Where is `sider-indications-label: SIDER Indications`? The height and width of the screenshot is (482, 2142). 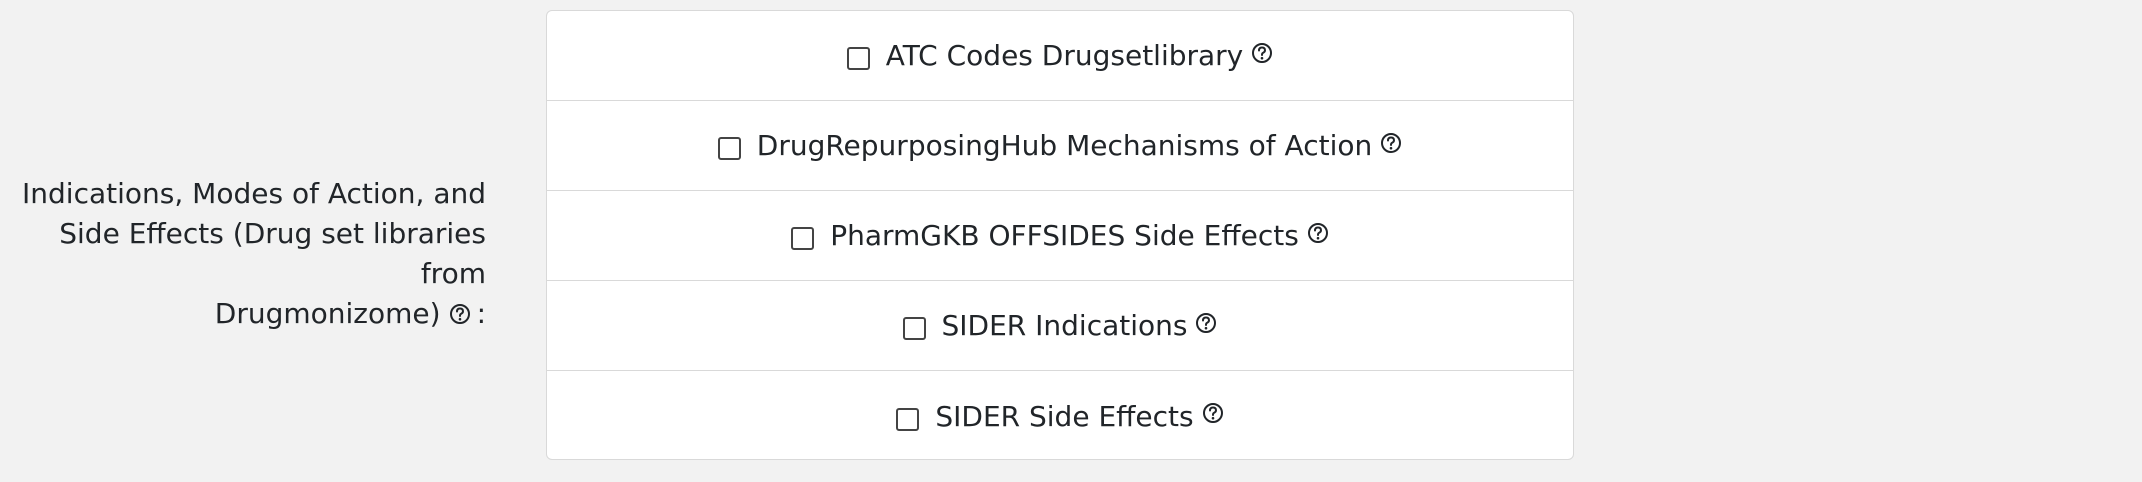 sider-indications-label: SIDER Indications is located at coordinates (1065, 325).